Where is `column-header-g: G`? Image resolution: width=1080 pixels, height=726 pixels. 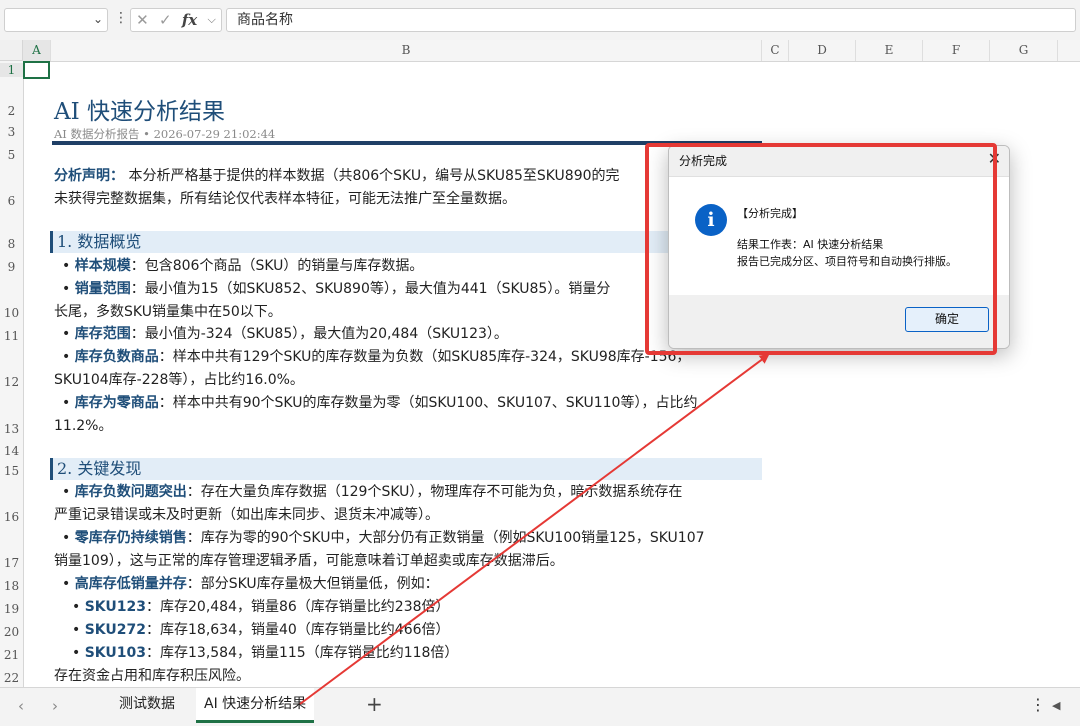 column-header-g: G is located at coordinates (1024, 50).